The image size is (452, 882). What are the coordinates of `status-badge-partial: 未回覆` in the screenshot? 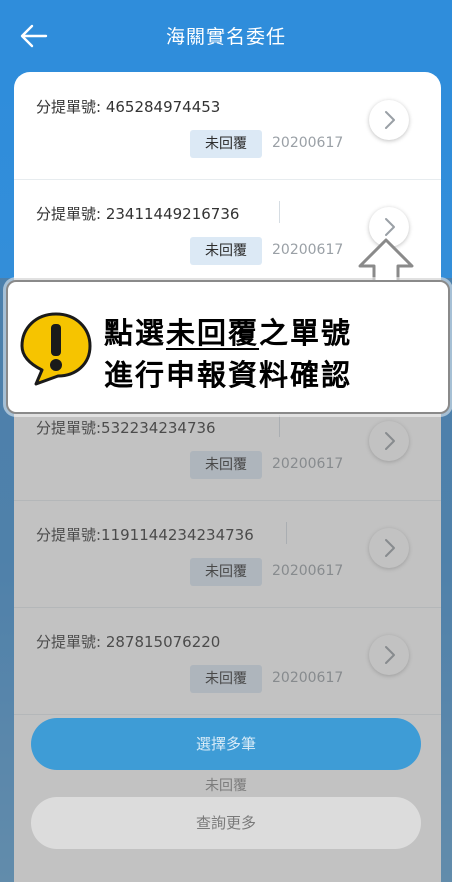 It's located at (226, 786).